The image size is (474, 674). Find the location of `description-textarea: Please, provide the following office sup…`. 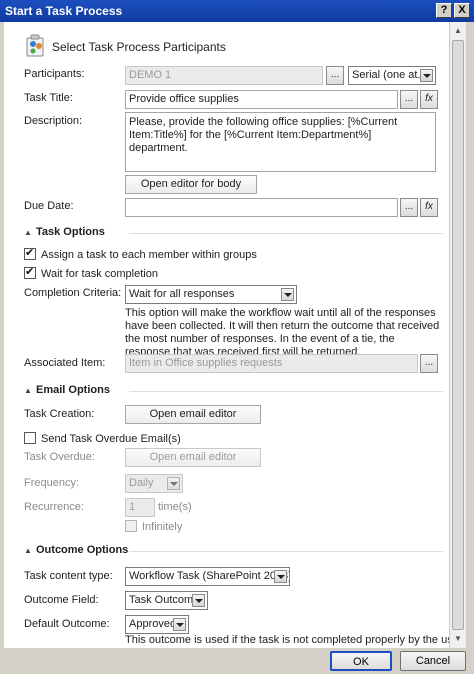

description-textarea: Please, provide the following office sup… is located at coordinates (280, 142).